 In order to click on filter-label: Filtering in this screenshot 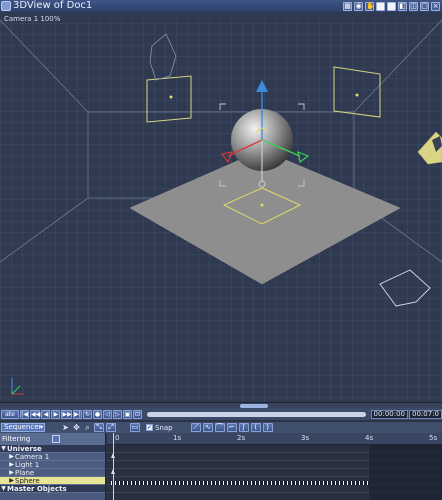, I will do `click(16, 439)`.